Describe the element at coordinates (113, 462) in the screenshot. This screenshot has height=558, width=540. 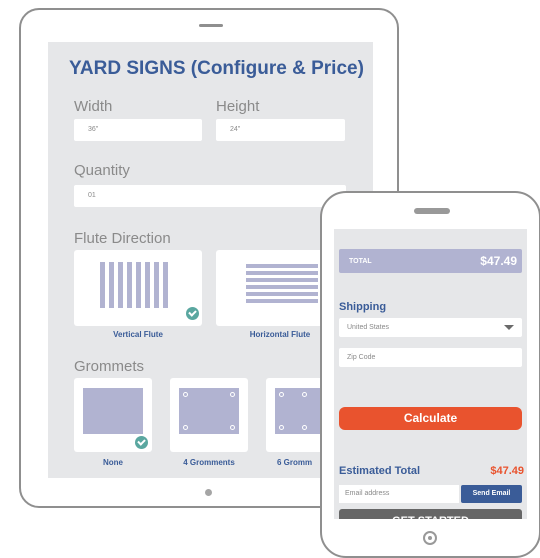
I see `grommet-none-label: None` at that location.